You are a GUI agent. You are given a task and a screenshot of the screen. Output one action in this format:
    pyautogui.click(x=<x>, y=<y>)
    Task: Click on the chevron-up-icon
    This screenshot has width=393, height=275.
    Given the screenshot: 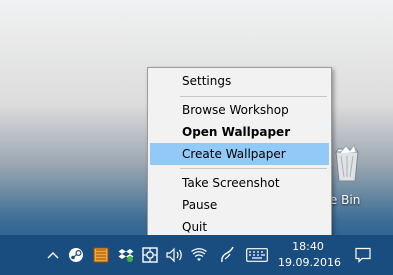 What is the action you would take?
    pyautogui.click(x=53, y=255)
    